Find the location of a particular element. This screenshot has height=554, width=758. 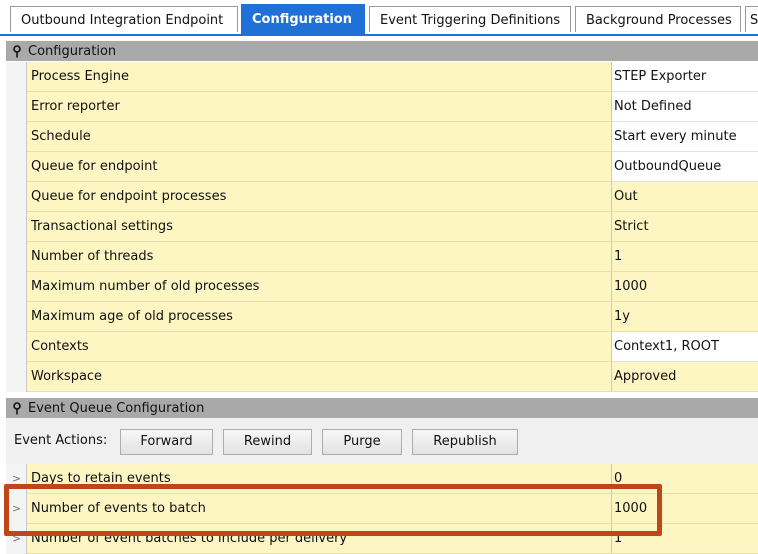

property-label: Contexts is located at coordinates (319, 347).